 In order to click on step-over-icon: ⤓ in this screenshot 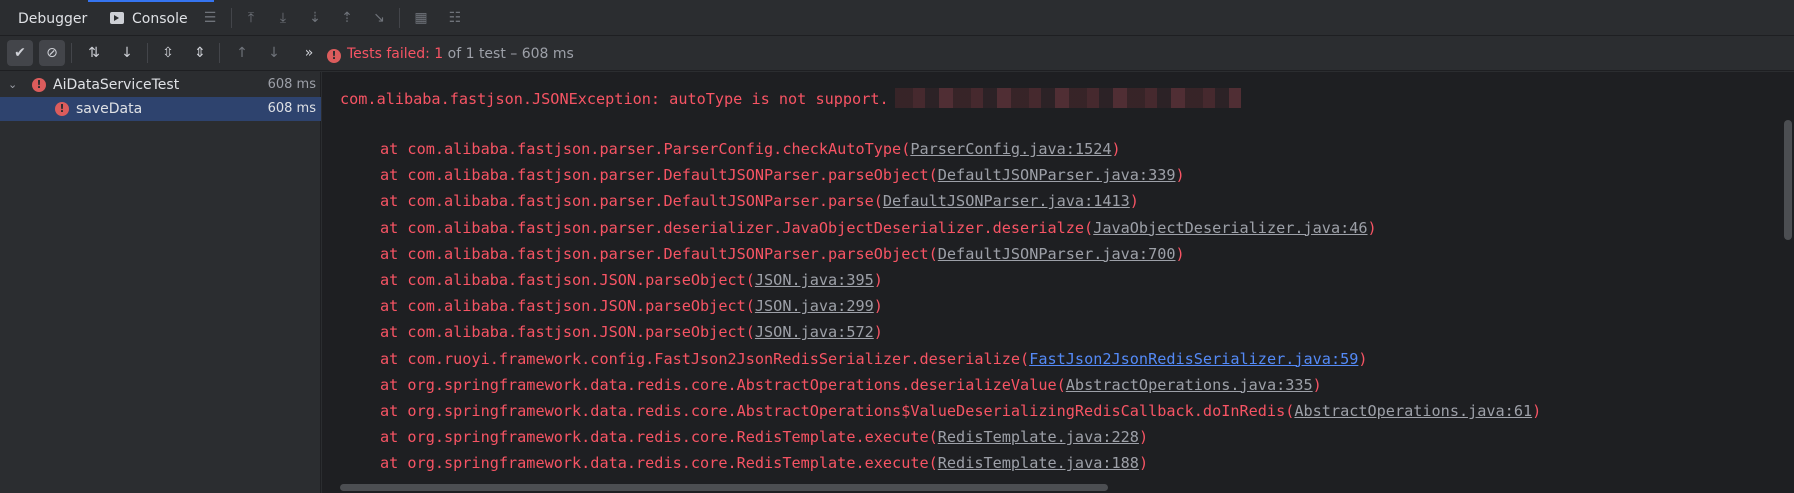, I will do `click(283, 18)`.